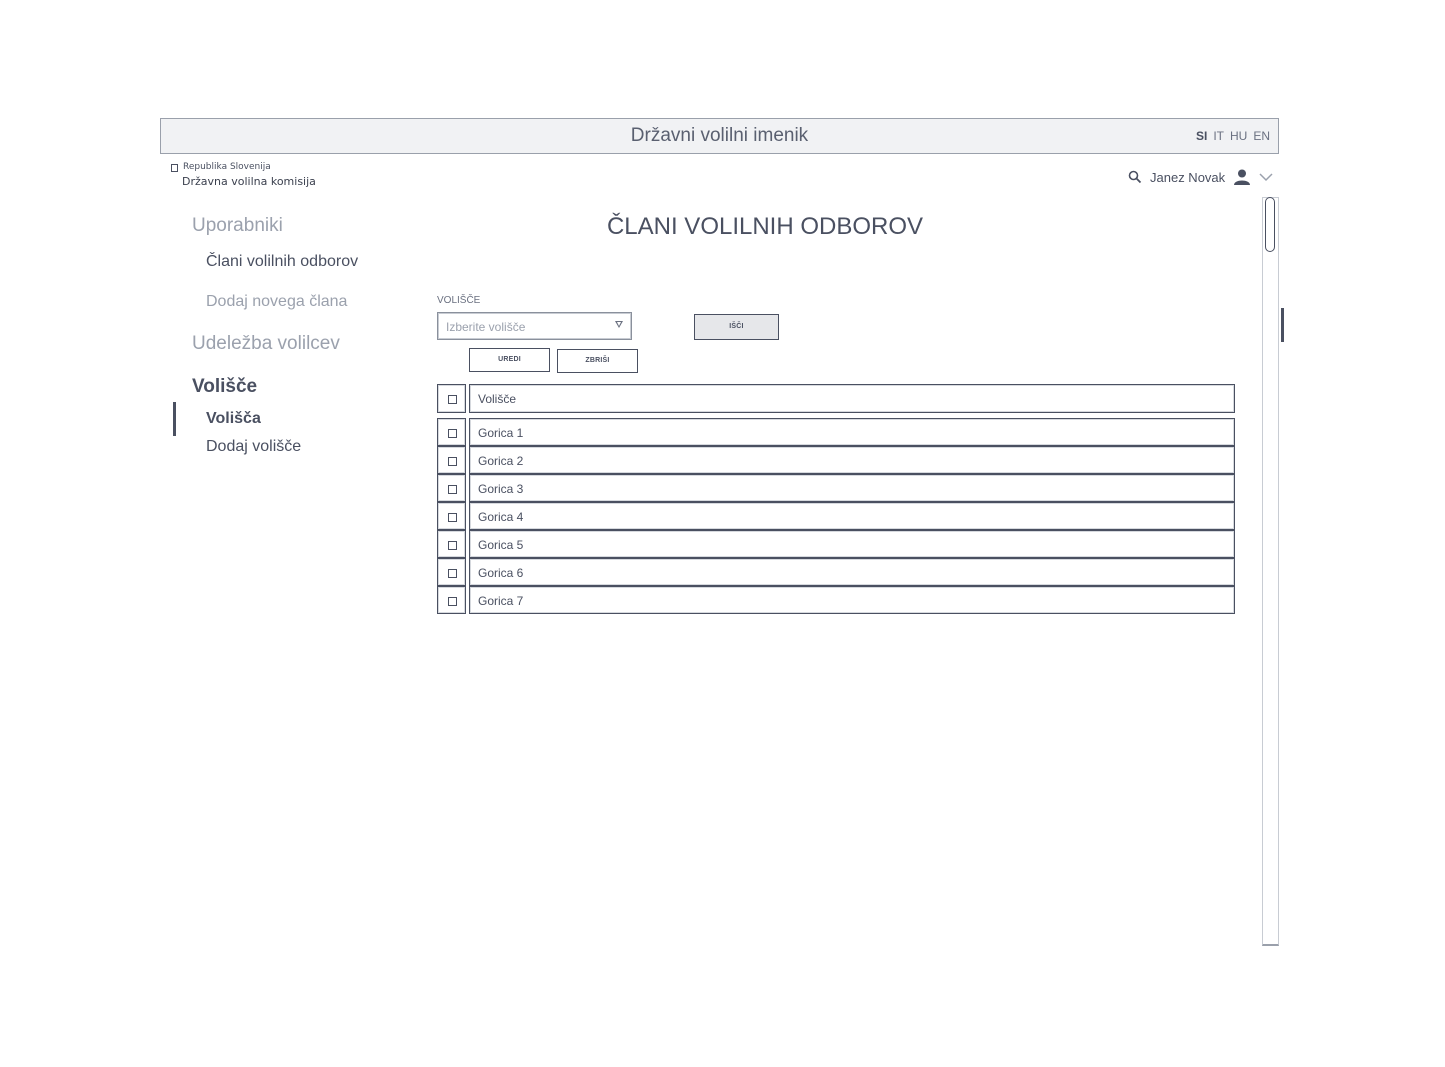  I want to click on table-row: Gorica 2, so click(836, 460).